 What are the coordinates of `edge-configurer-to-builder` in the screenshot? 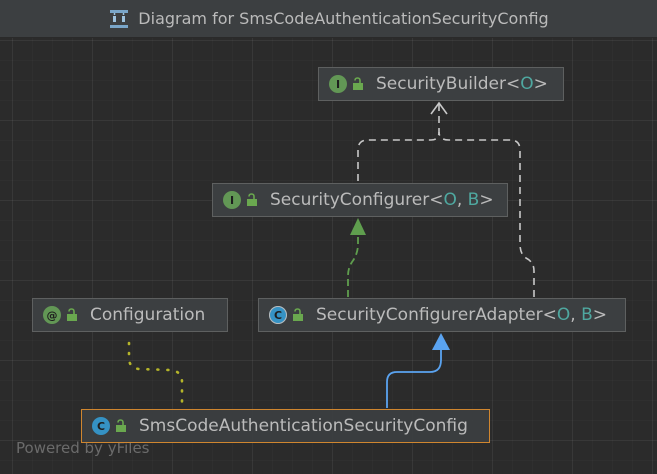 It's located at (398, 142).